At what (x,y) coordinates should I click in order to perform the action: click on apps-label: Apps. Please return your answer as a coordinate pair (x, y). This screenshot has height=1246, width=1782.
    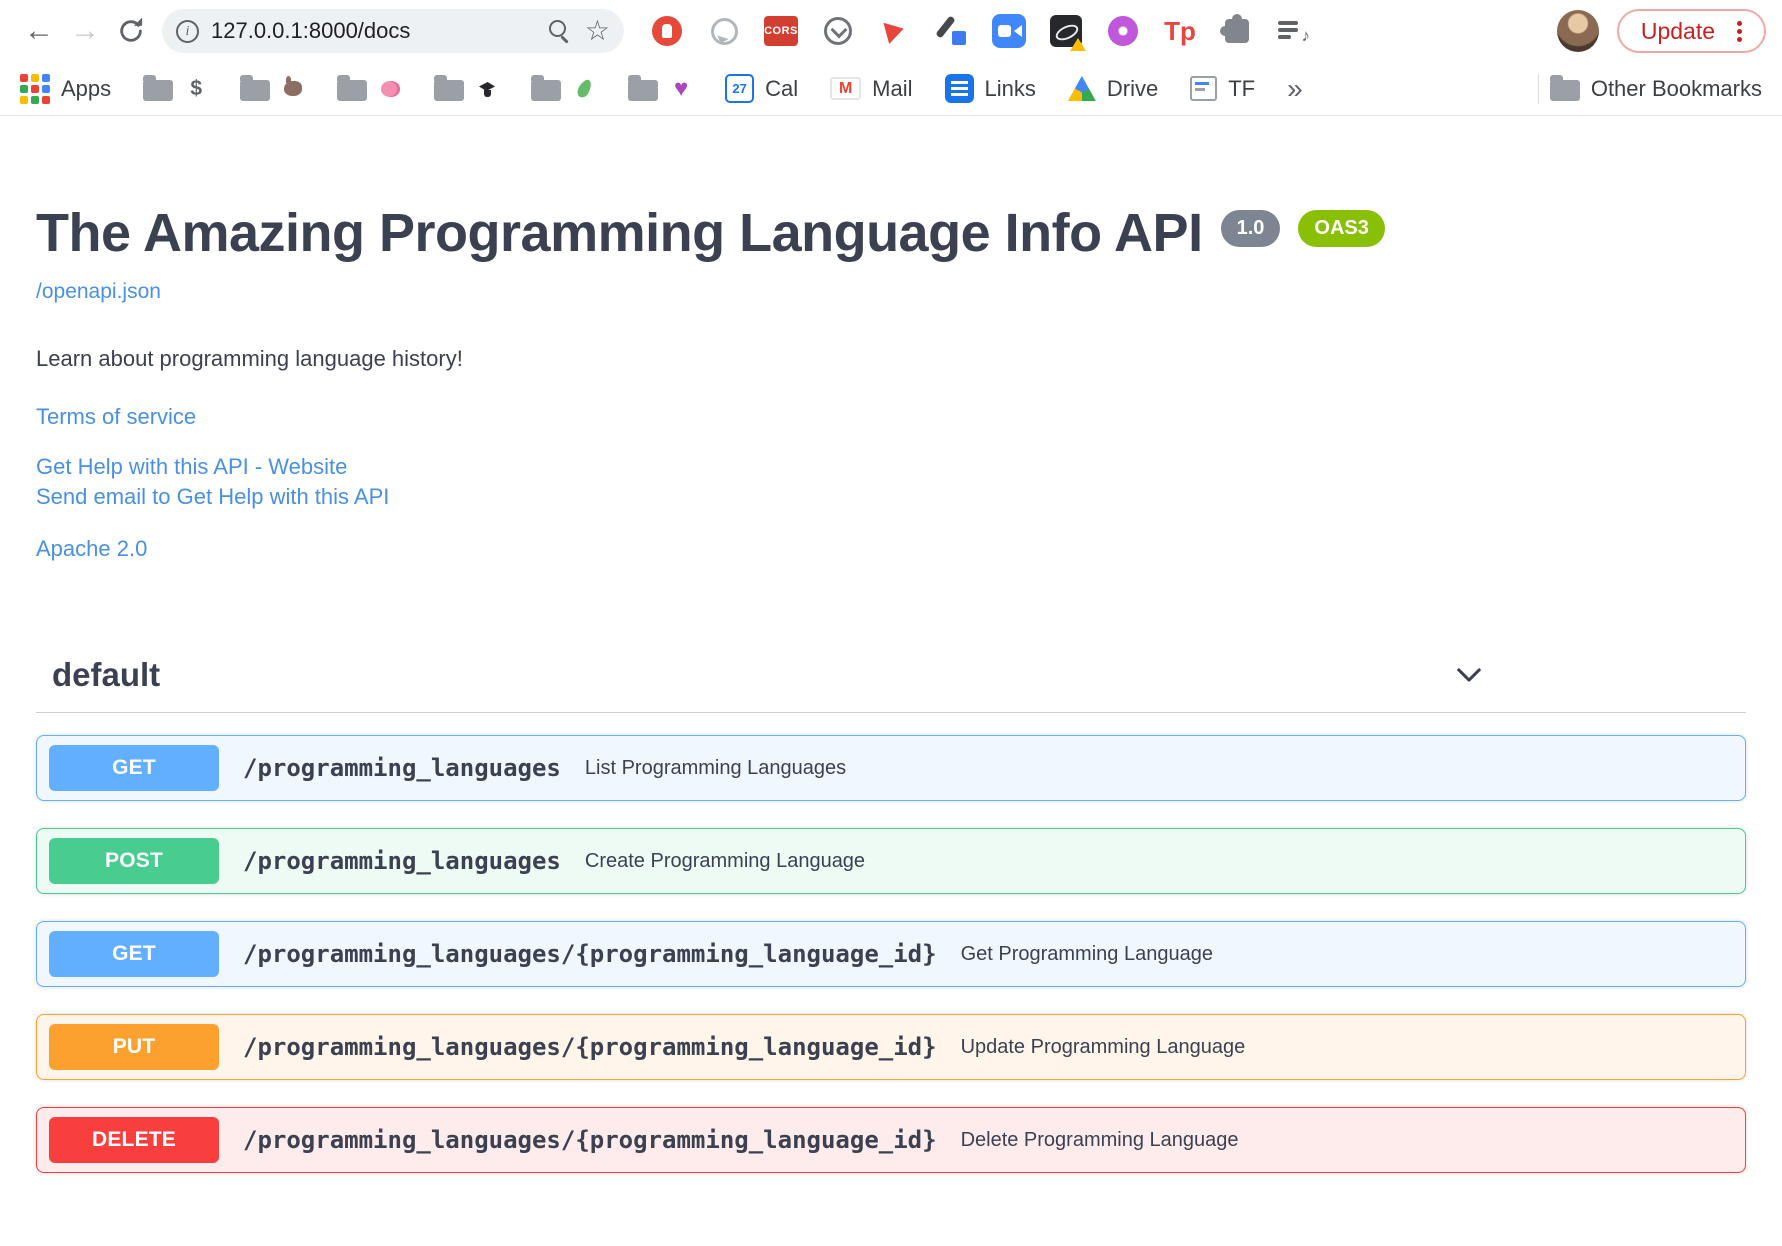
    Looking at the image, I should click on (86, 88).